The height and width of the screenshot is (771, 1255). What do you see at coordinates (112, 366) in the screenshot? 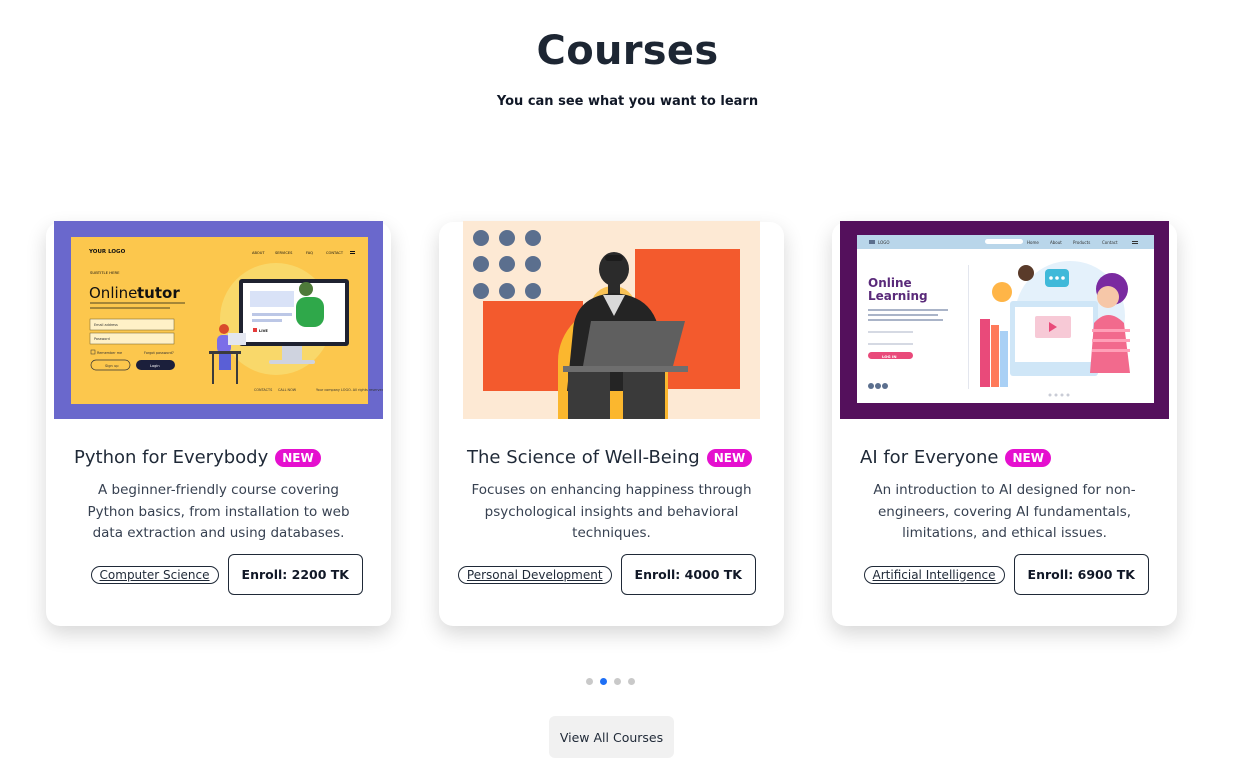
I see `svg-text: Sign up` at bounding box center [112, 366].